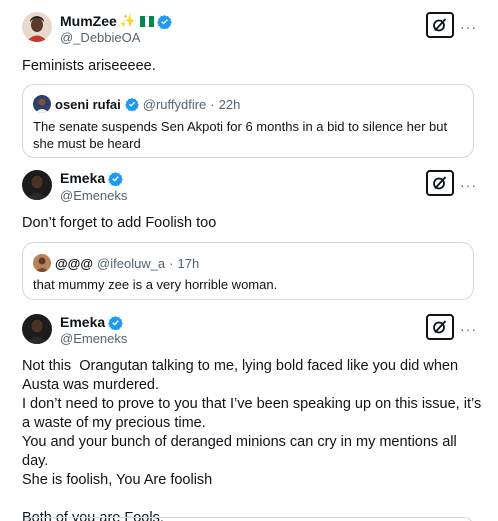 This screenshot has height=521, width=498. I want to click on quoted-display-name: @@@, so click(74, 263).